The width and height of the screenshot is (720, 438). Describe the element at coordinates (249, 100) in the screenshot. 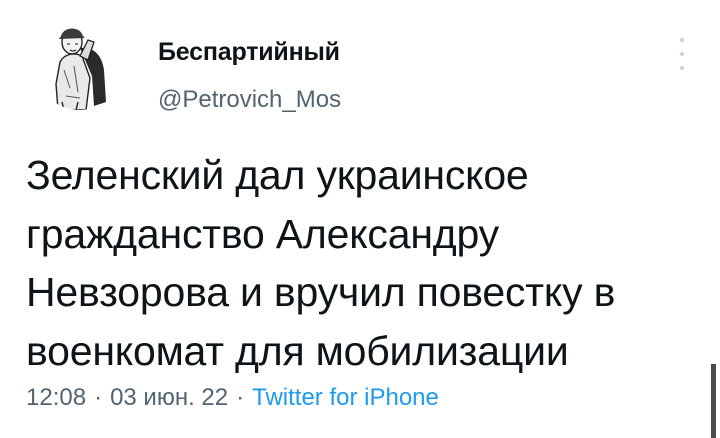

I see `author-handle: @Petrovich_Mos` at that location.